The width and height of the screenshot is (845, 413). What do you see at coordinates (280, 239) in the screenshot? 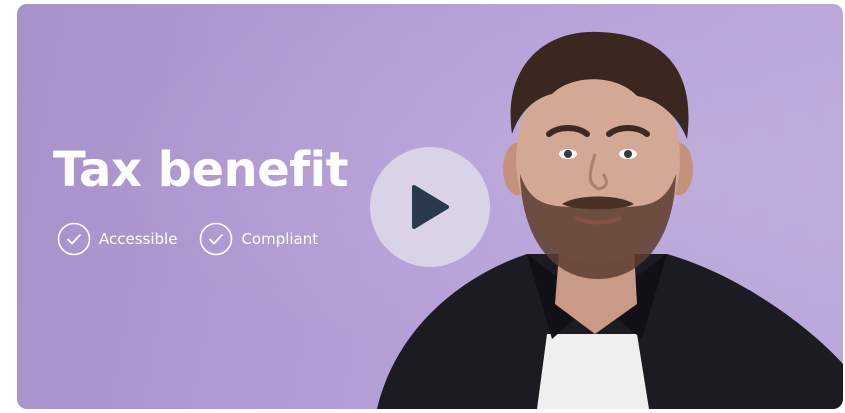
I see `feature-label: Compliant` at bounding box center [280, 239].